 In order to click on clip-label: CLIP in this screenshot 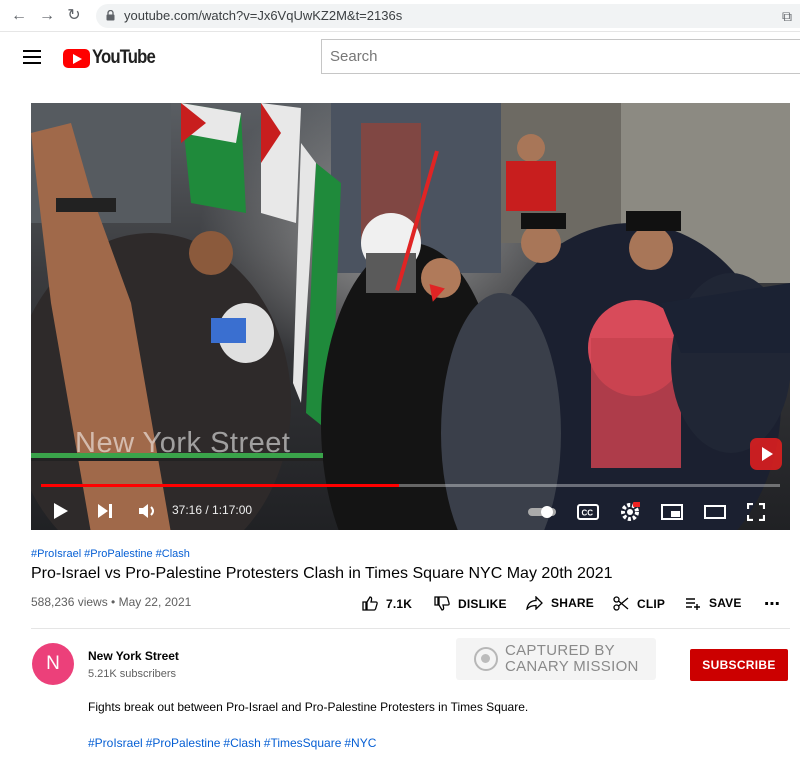, I will do `click(651, 603)`.